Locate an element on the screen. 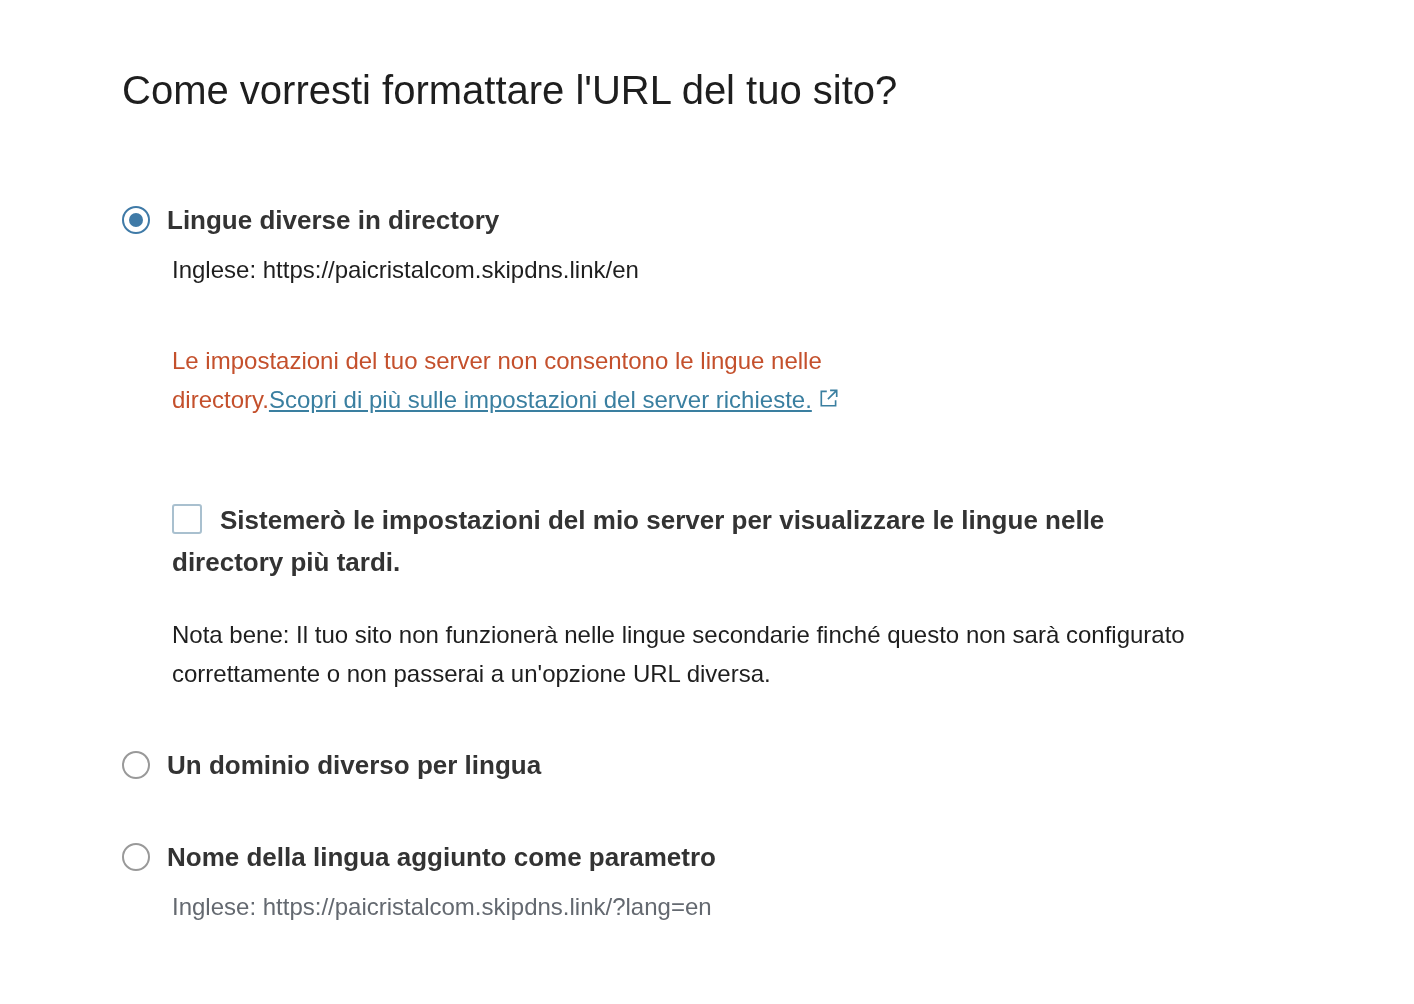 This screenshot has height=1004, width=1414. url-example: Inglese: https://paicristalcom.skipdns.link/en is located at coordinates (405, 270).